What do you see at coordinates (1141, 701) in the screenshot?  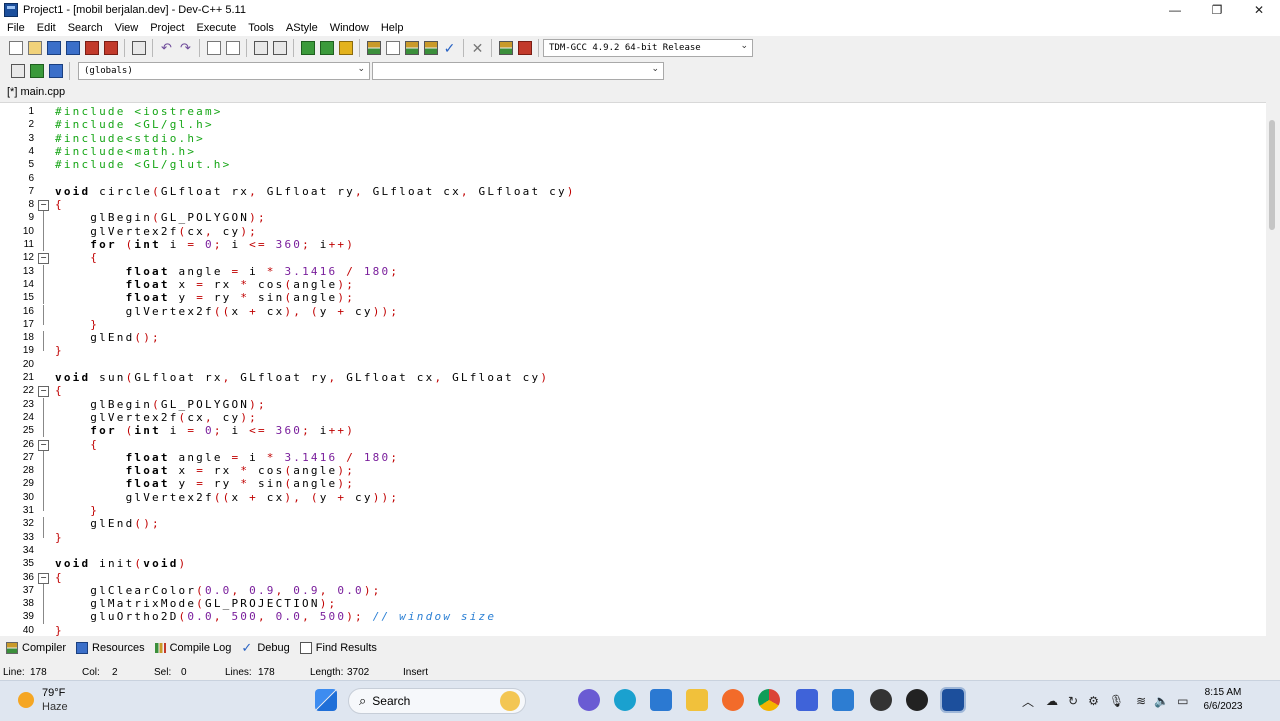 I see `wifi-icon: ≋` at bounding box center [1141, 701].